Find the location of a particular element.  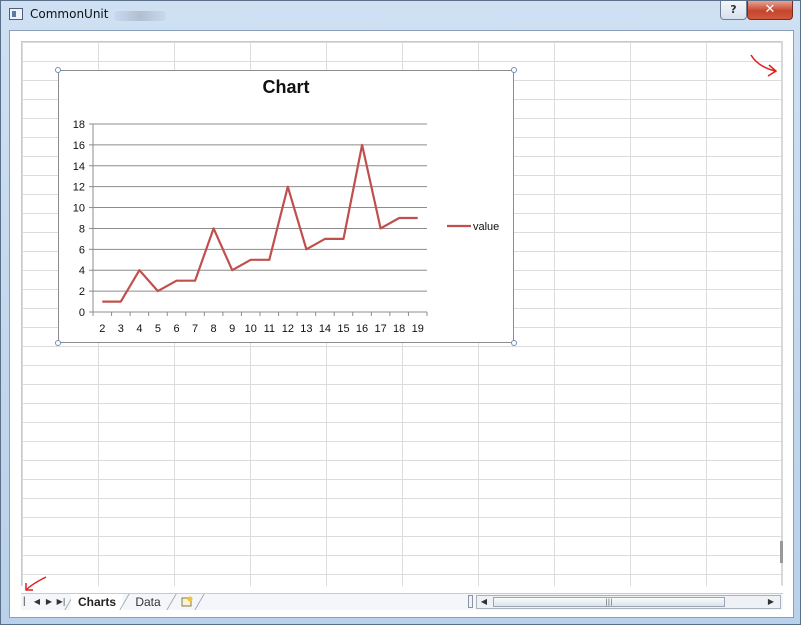

x-tick-label: 19 is located at coordinates (418, 329).